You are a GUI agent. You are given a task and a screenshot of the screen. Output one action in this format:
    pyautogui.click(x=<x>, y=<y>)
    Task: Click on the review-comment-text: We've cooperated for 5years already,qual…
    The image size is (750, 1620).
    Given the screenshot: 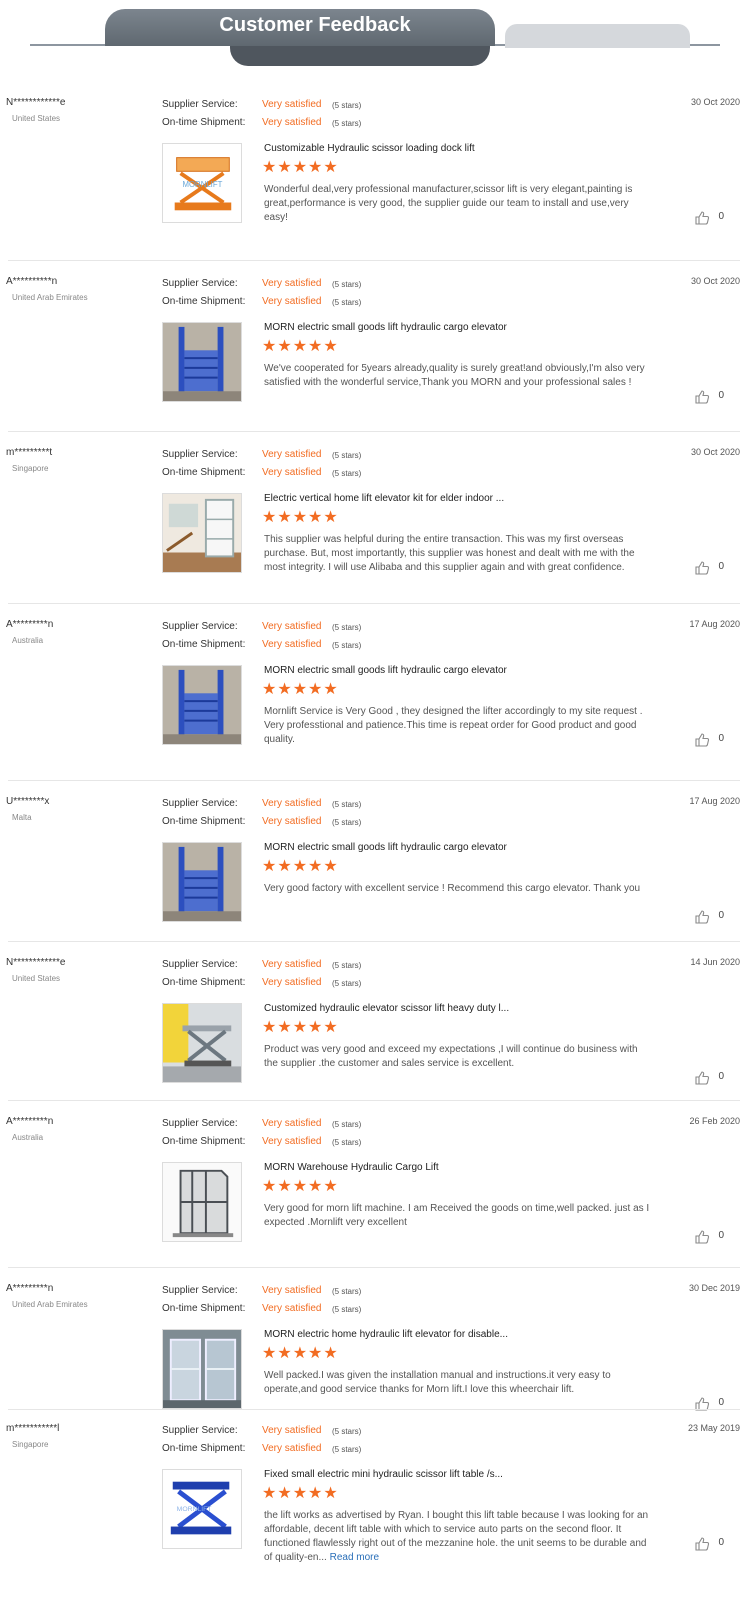 What is the action you would take?
    pyautogui.click(x=454, y=375)
    